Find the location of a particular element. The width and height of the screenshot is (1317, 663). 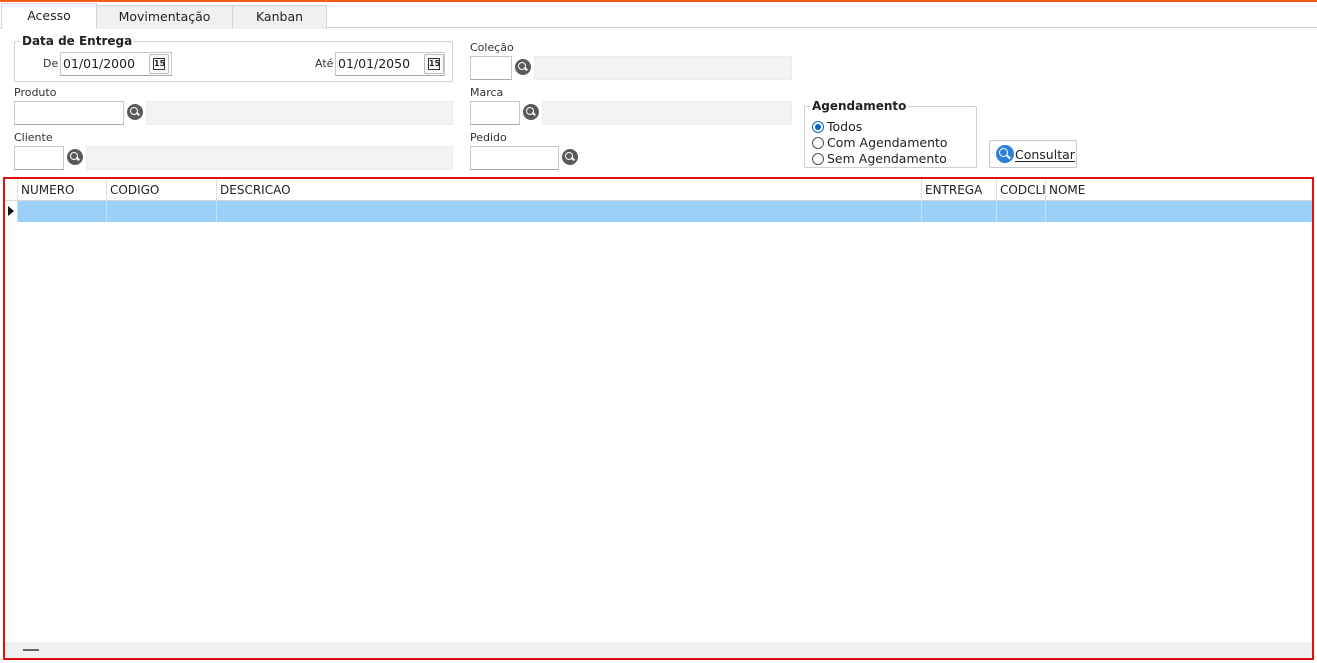

colecao-search-icon is located at coordinates (523, 67).